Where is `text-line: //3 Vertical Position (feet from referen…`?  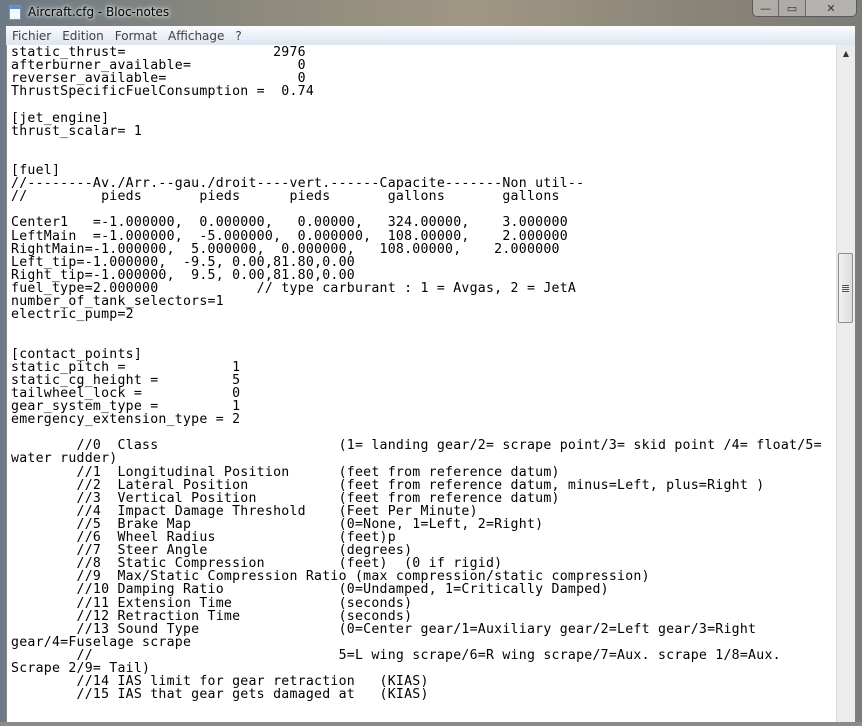 text-line: //3 Vertical Position (feet from referen… is located at coordinates (285, 498).